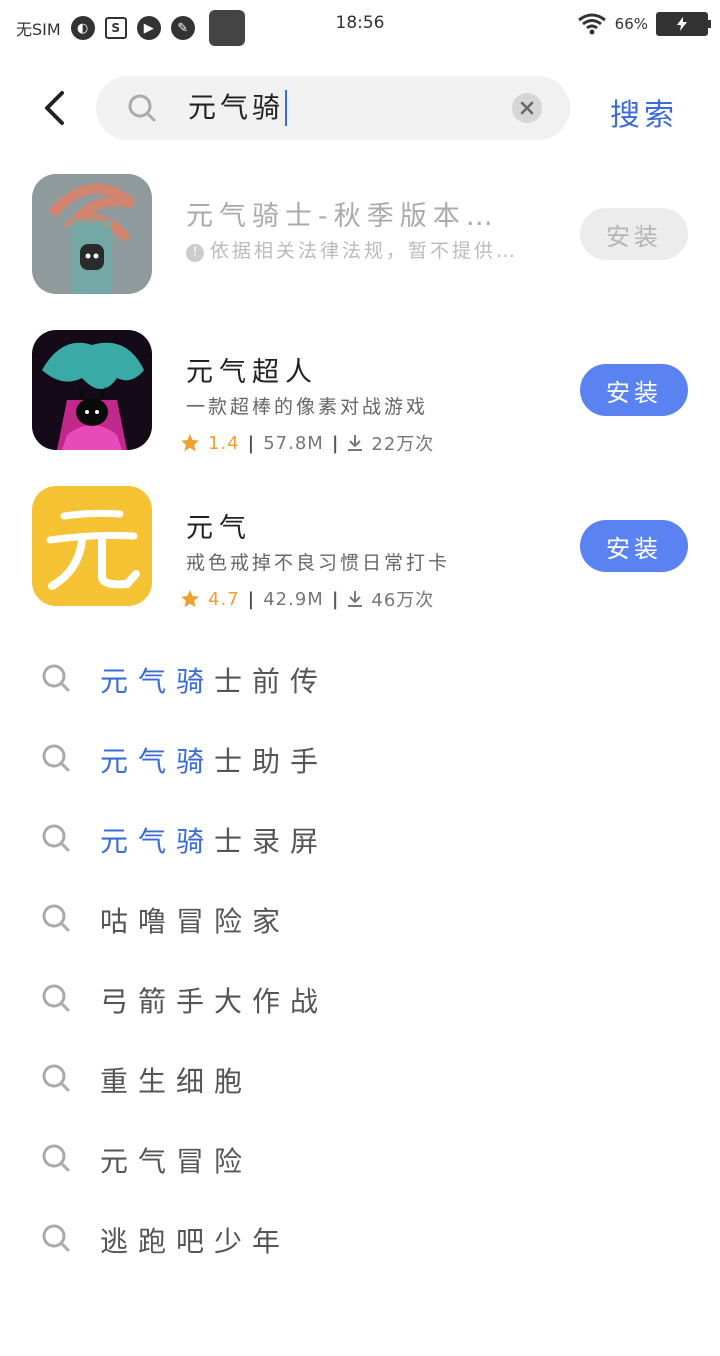  I want to click on back-button, so click(54, 108).